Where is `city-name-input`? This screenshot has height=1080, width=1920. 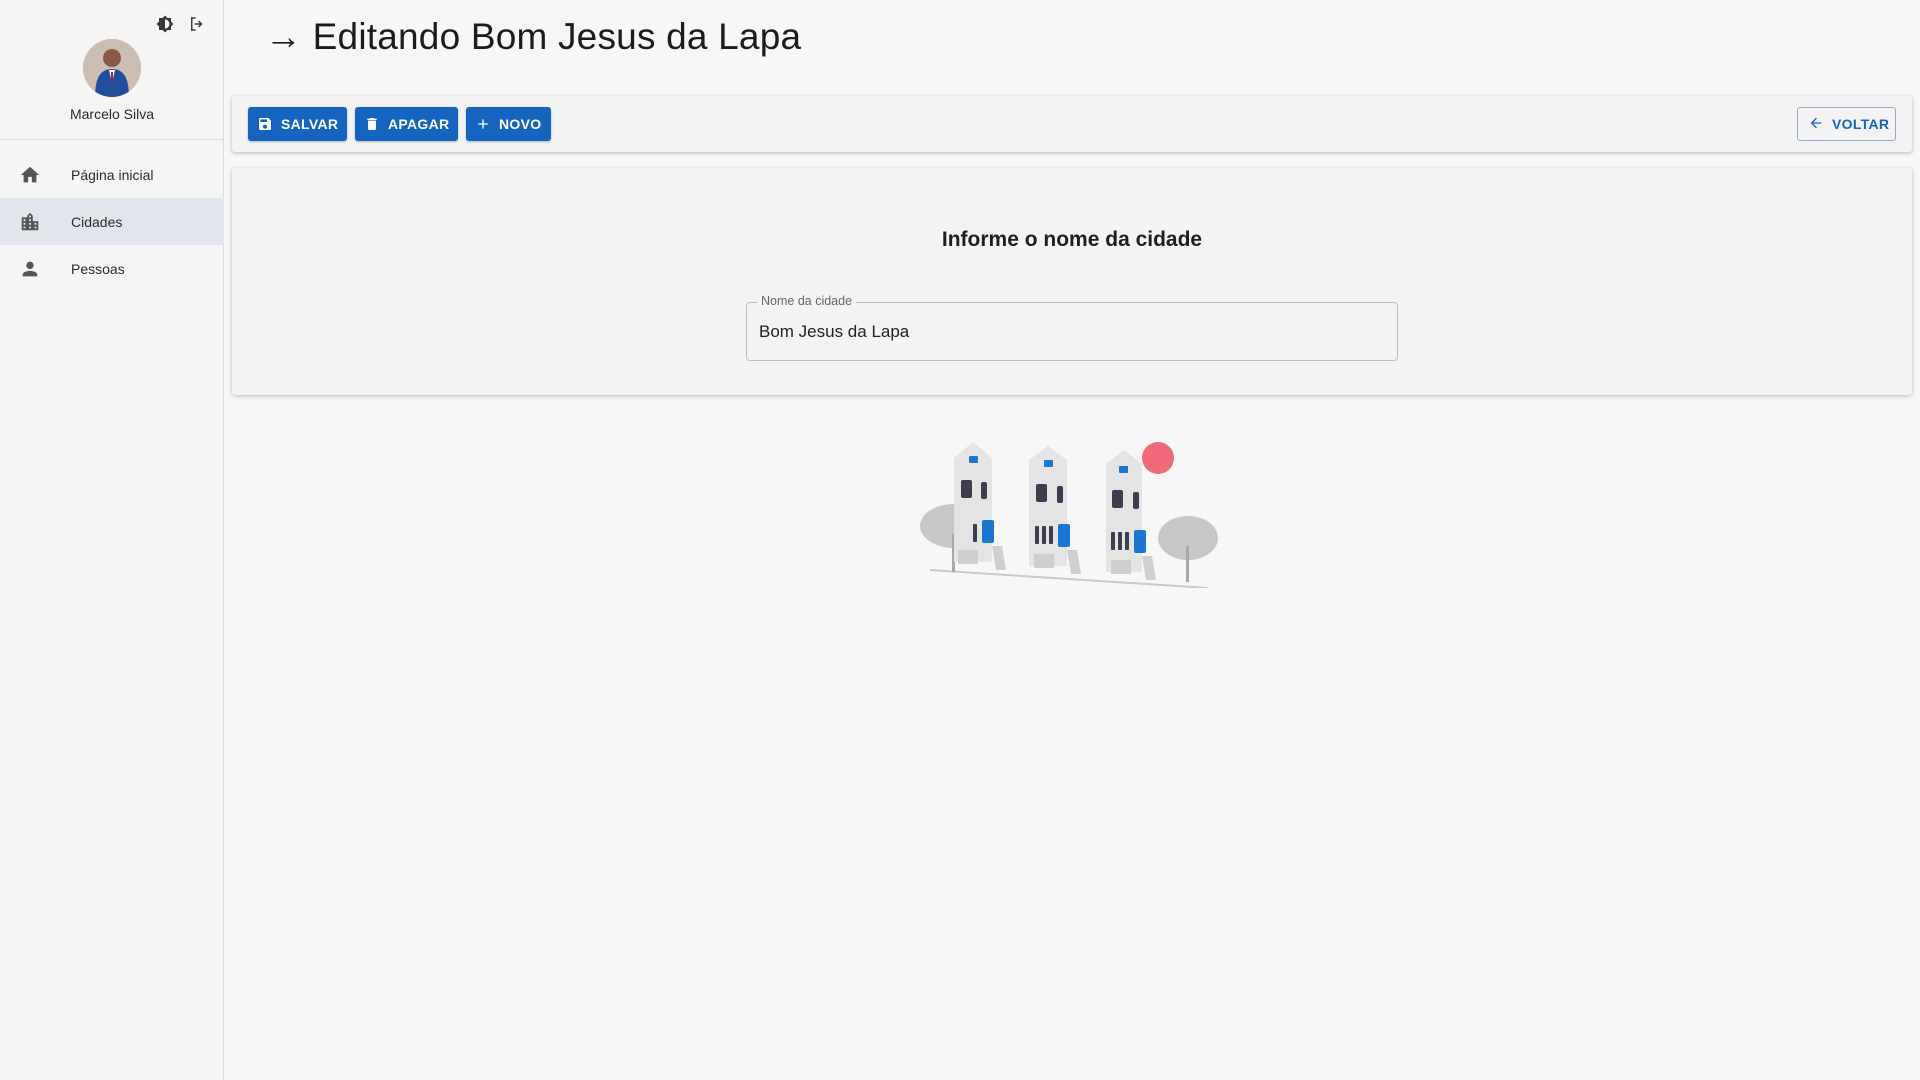 city-name-input is located at coordinates (1069, 332).